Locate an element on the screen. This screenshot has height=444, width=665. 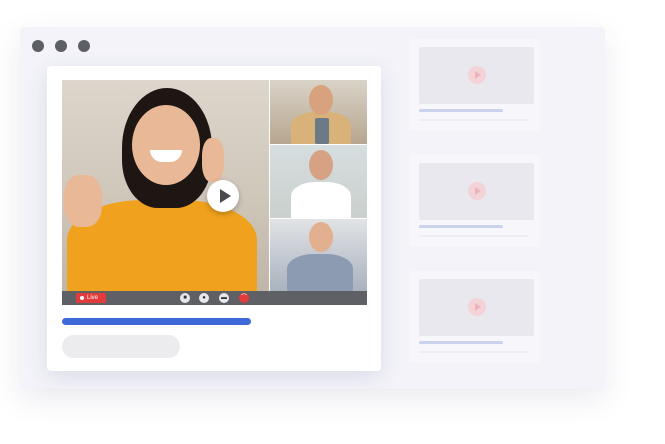
call-control-bar: Live ■ ● ▬ ⌒ is located at coordinates (214, 298).